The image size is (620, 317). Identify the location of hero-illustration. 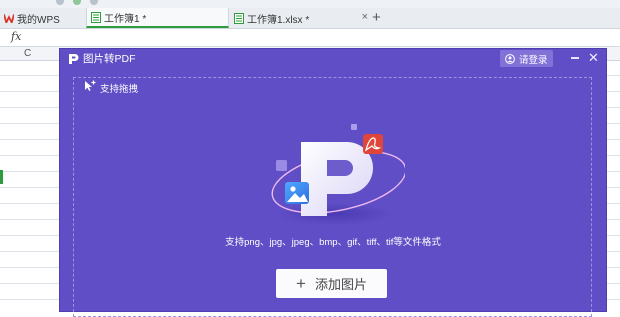
(336, 178).